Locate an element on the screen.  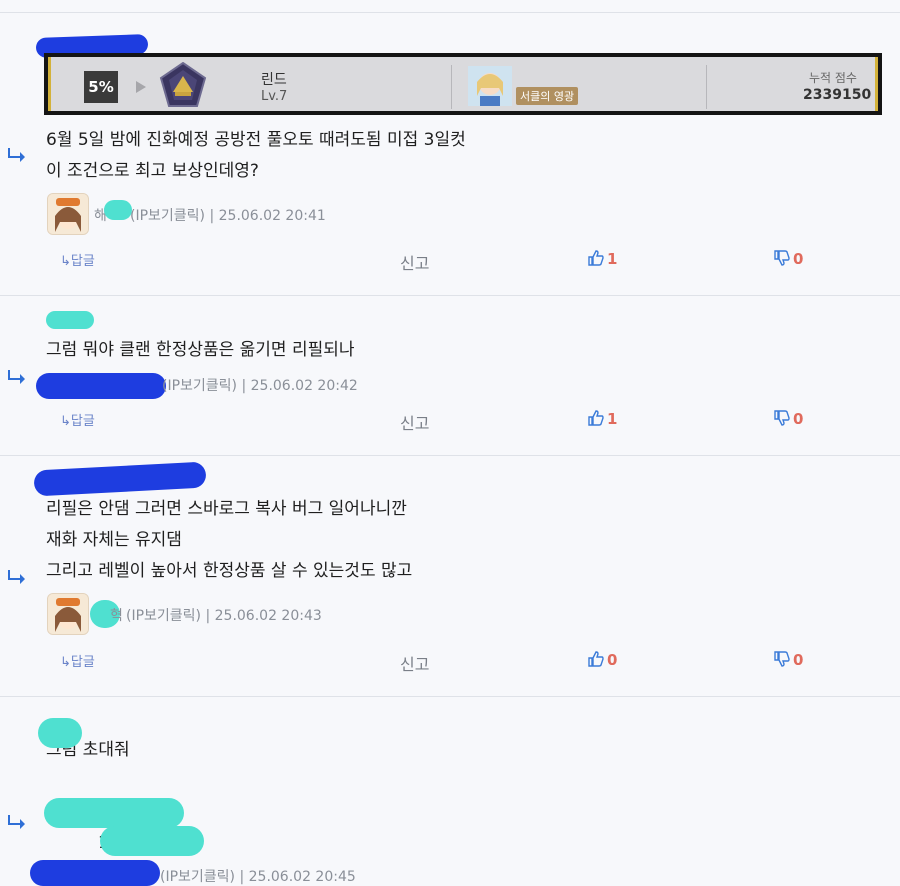
score-value: 2339150 is located at coordinates (837, 95).